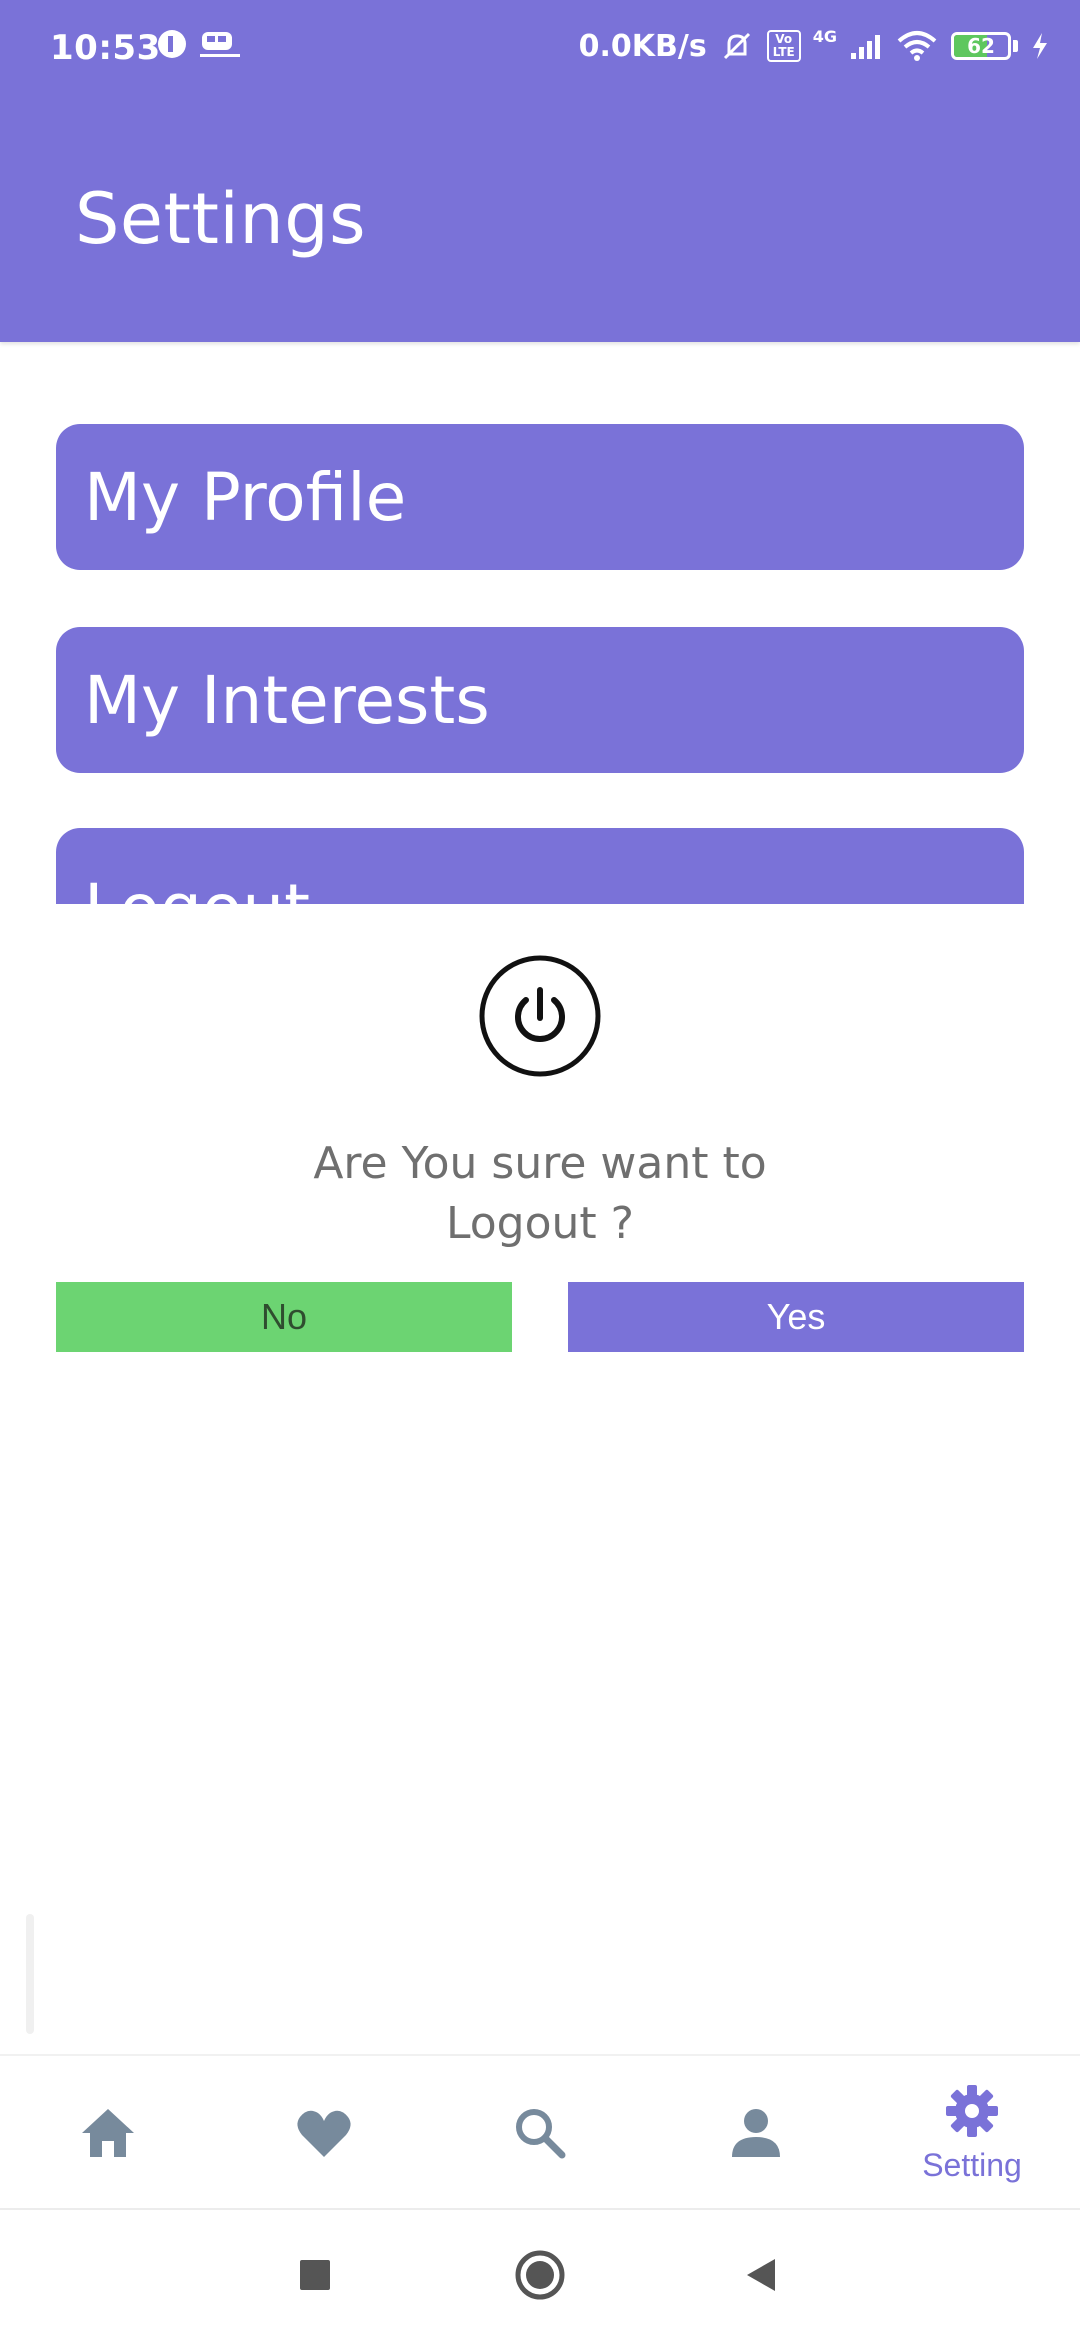 Image resolution: width=1080 pixels, height=2340 pixels. Describe the element at coordinates (972, 2164) in the screenshot. I see `nav-setting-label: Setting` at that location.